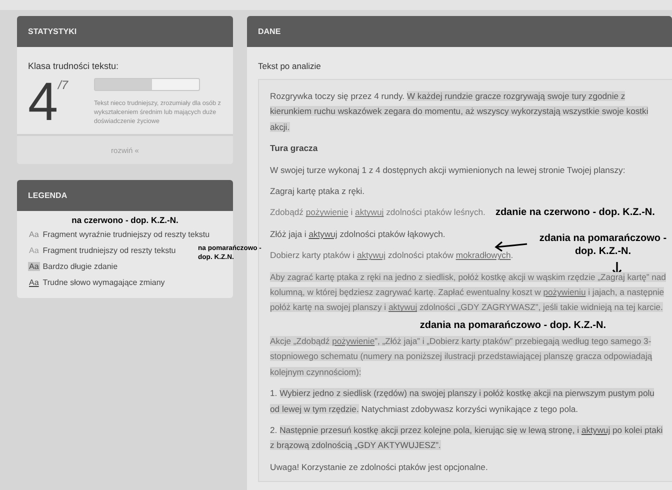  What do you see at coordinates (511, 246) in the screenshot?
I see `left-arrow` at bounding box center [511, 246].